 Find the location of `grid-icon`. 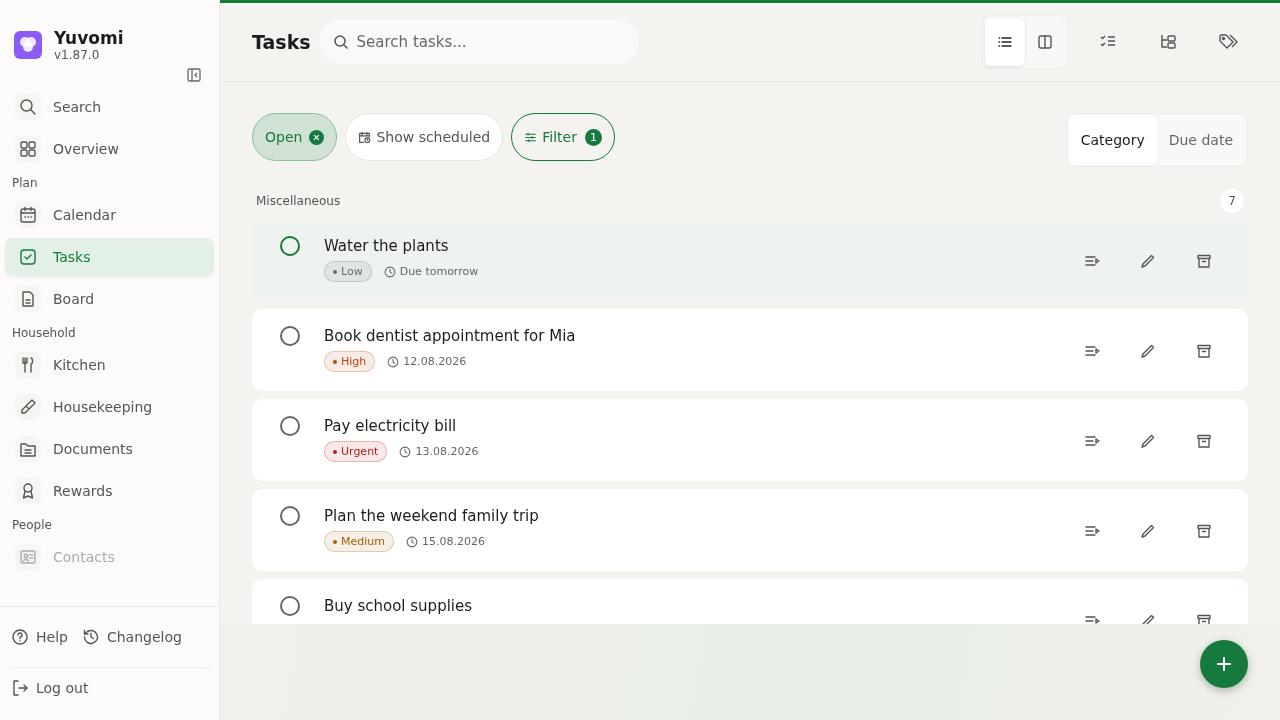

grid-icon is located at coordinates (28, 149).